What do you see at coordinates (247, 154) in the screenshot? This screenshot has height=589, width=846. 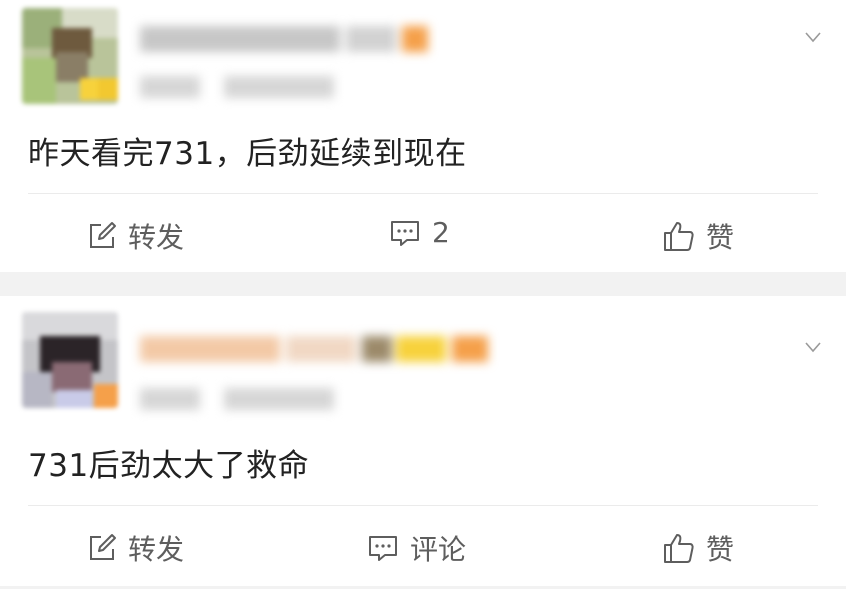 I see `post-content: 昨天看完731，后劲延续到现在` at bounding box center [247, 154].